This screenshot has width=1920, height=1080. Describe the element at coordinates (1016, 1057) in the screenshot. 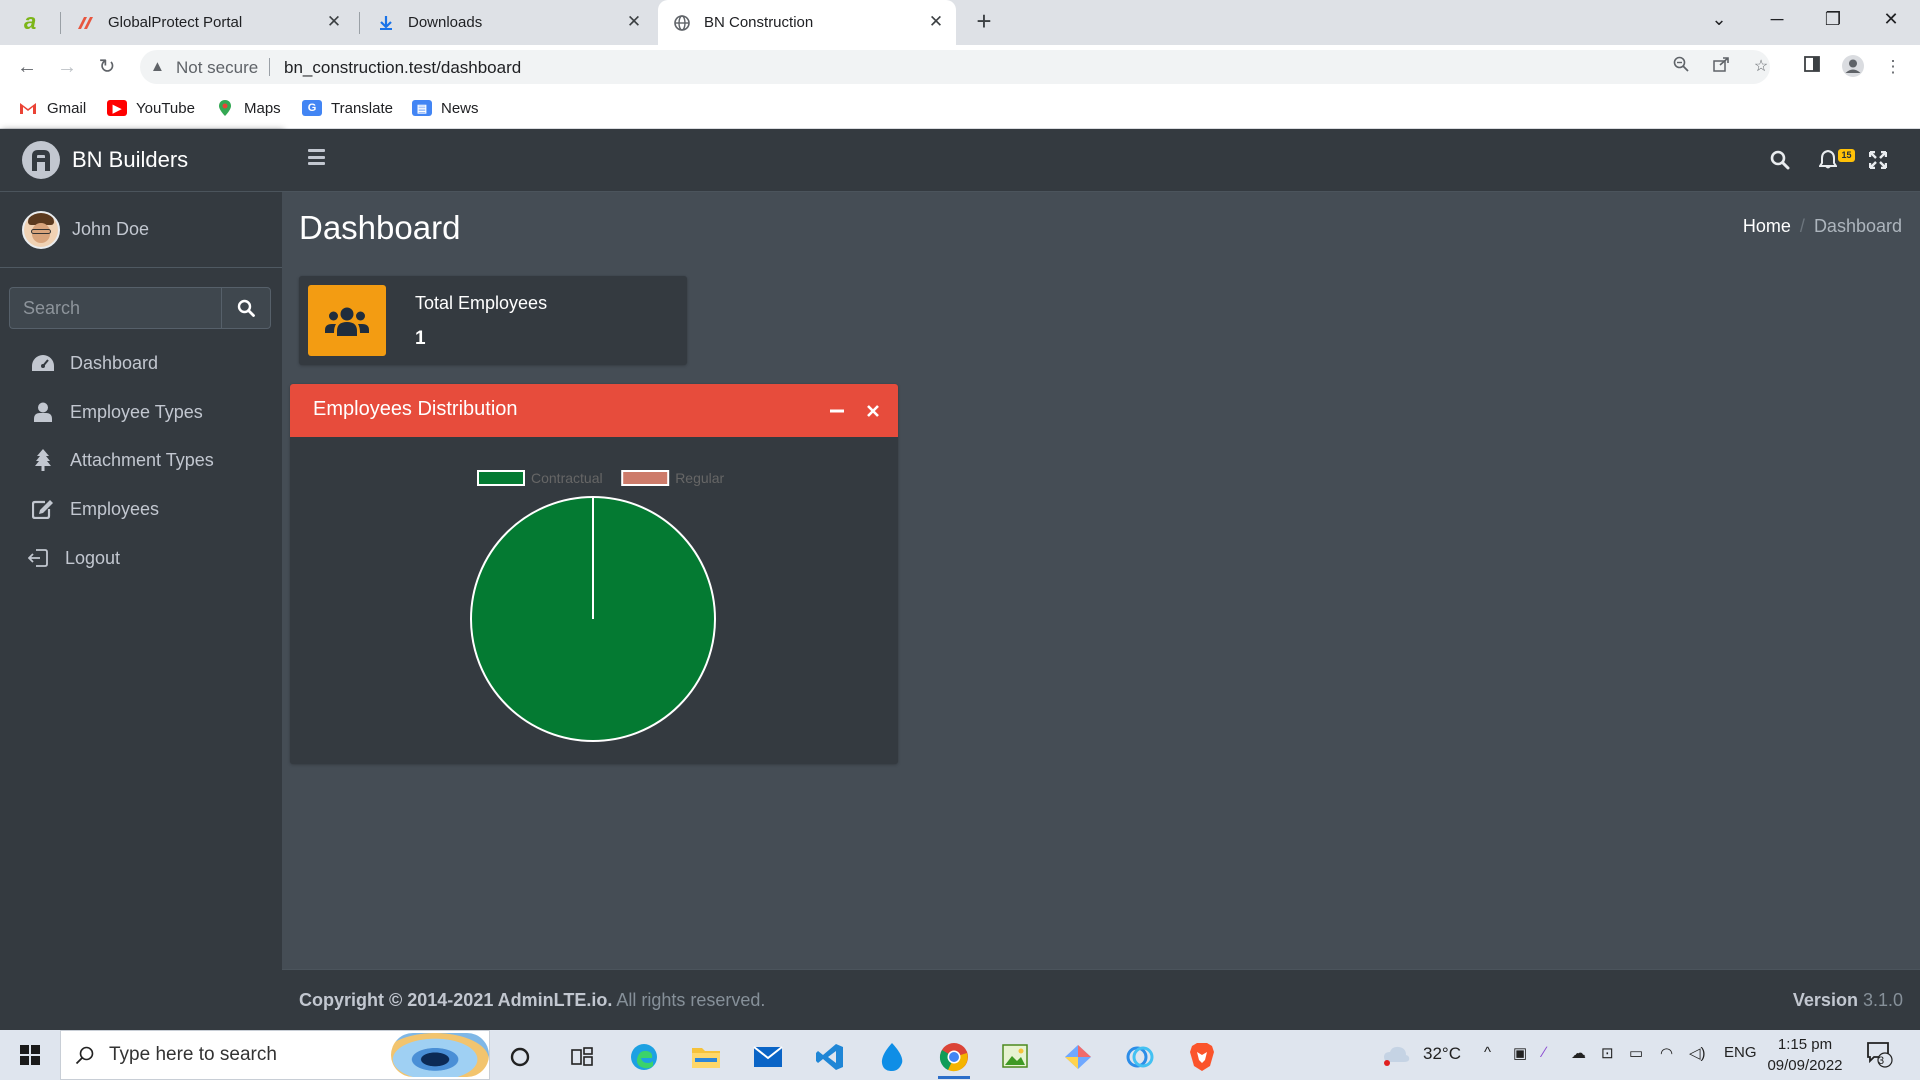

I see `image-viewer-icon` at that location.